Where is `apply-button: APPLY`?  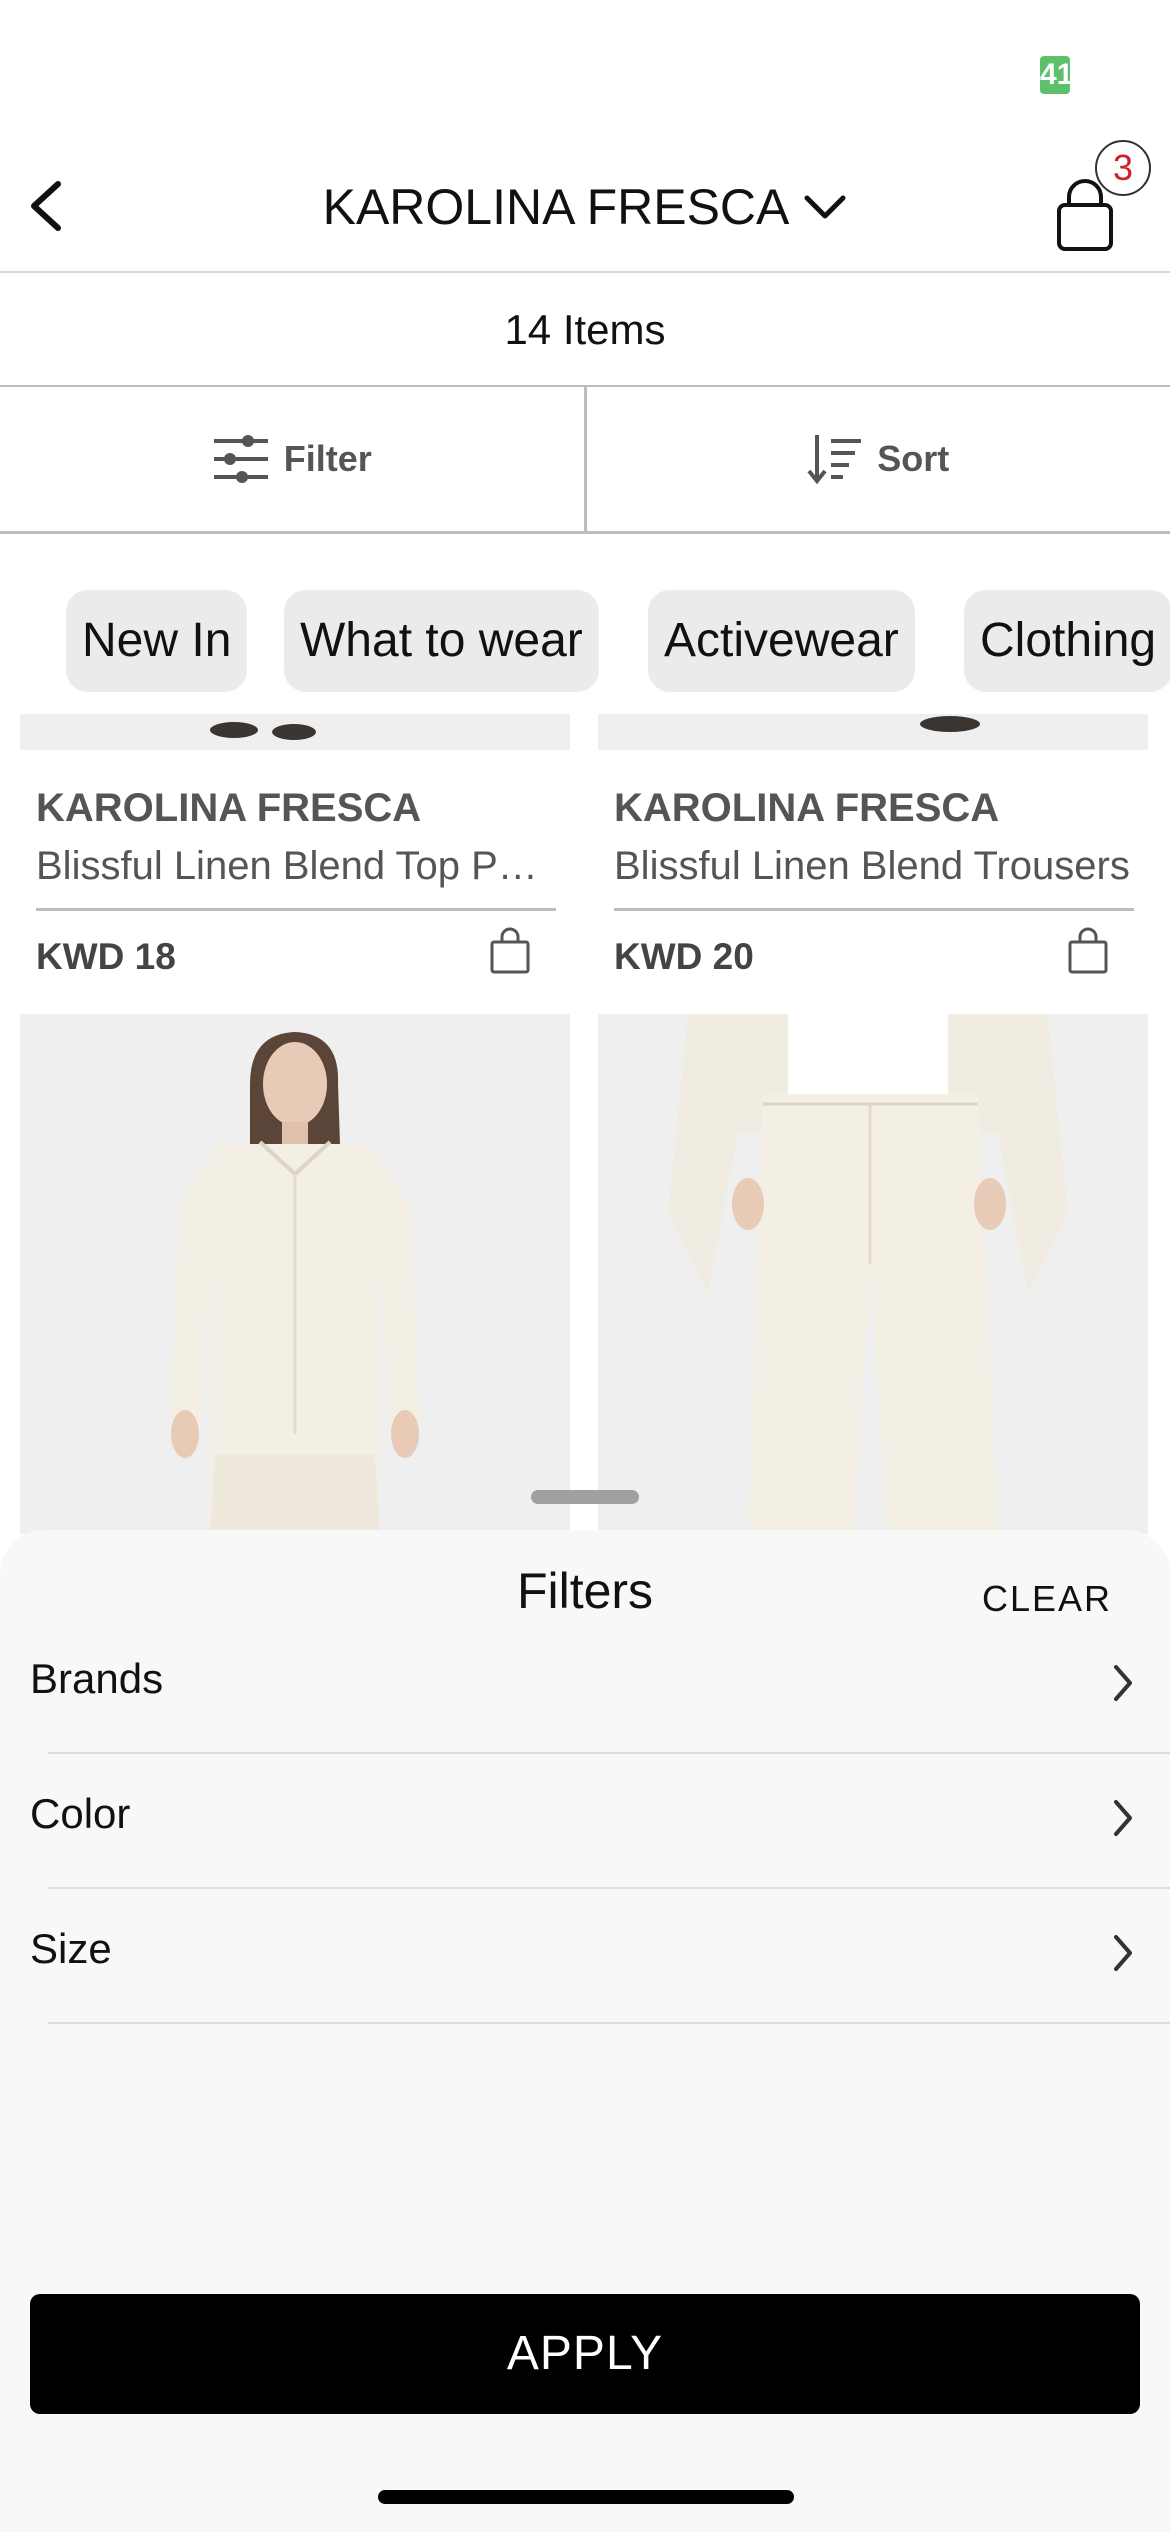
apply-button: APPLY is located at coordinates (585, 2354).